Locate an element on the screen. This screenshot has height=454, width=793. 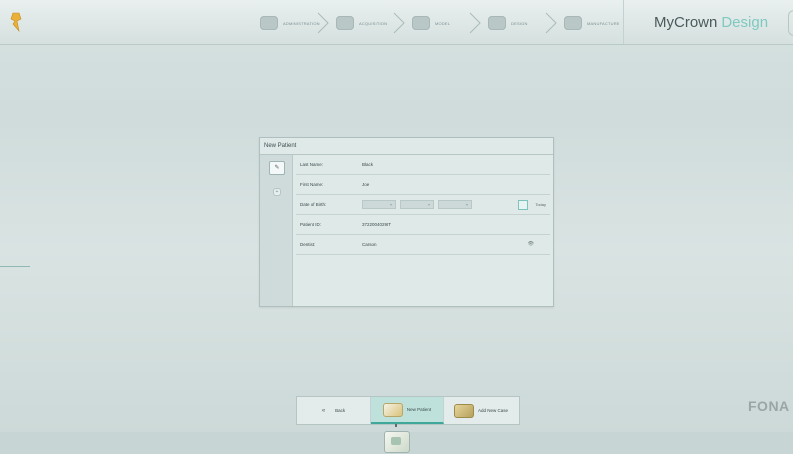
patient-case-icon is located at coordinates (397, 442).